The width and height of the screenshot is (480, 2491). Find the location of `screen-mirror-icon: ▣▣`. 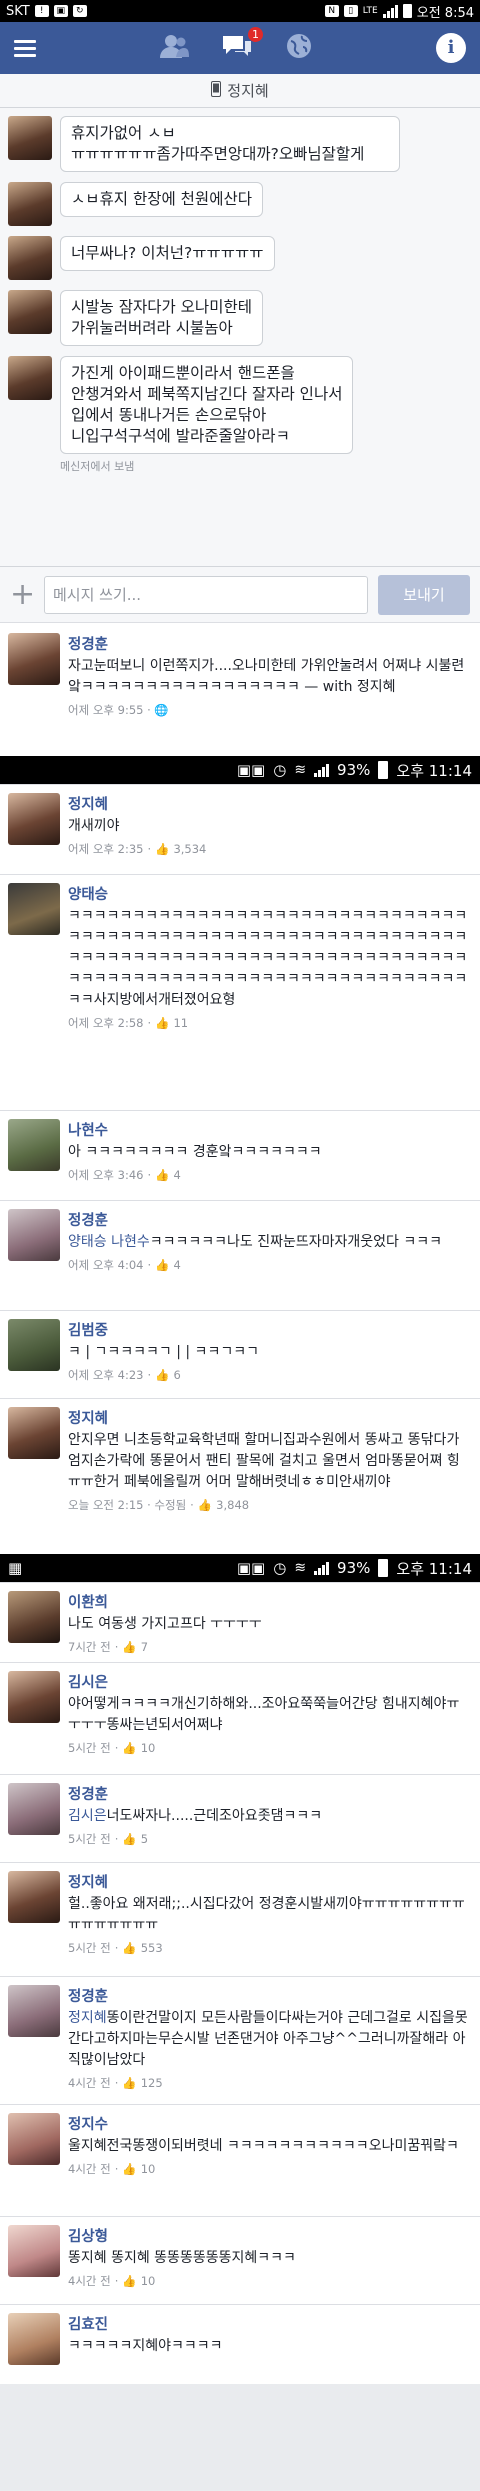

screen-mirror-icon: ▣▣ is located at coordinates (251, 770).